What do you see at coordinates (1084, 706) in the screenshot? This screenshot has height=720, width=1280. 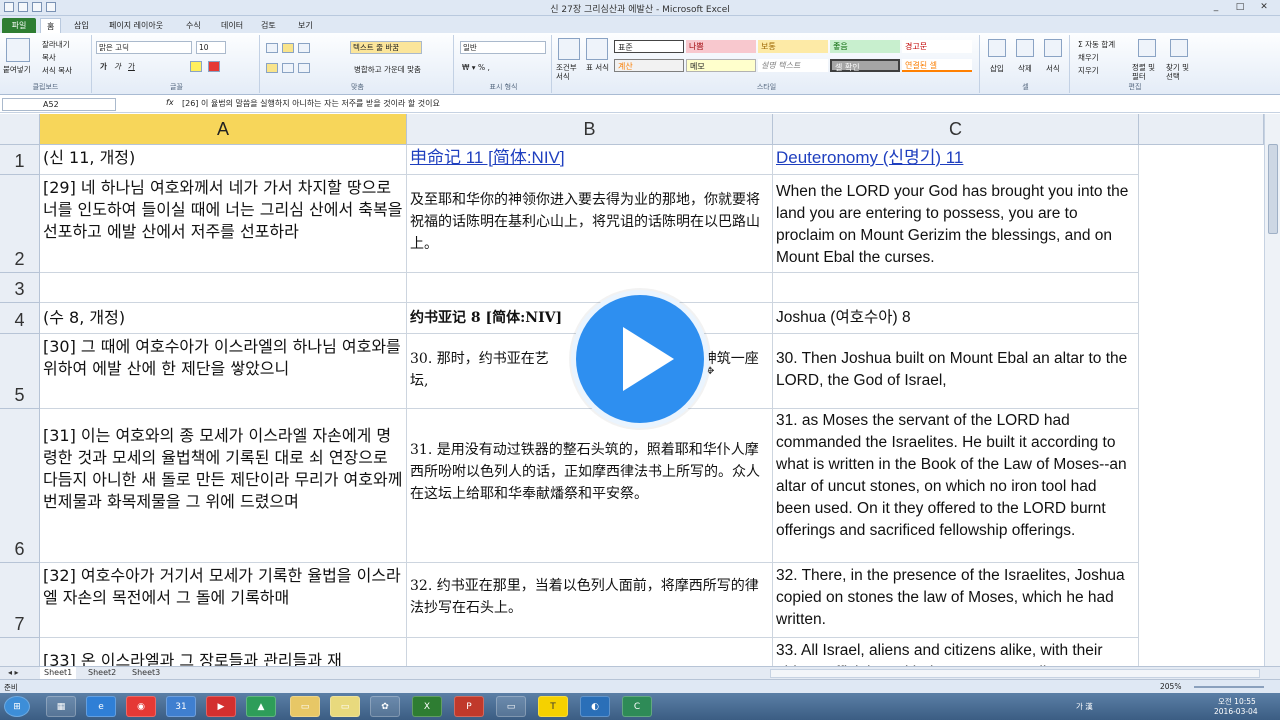 I see `ime-indicator: 가 漢` at bounding box center [1084, 706].